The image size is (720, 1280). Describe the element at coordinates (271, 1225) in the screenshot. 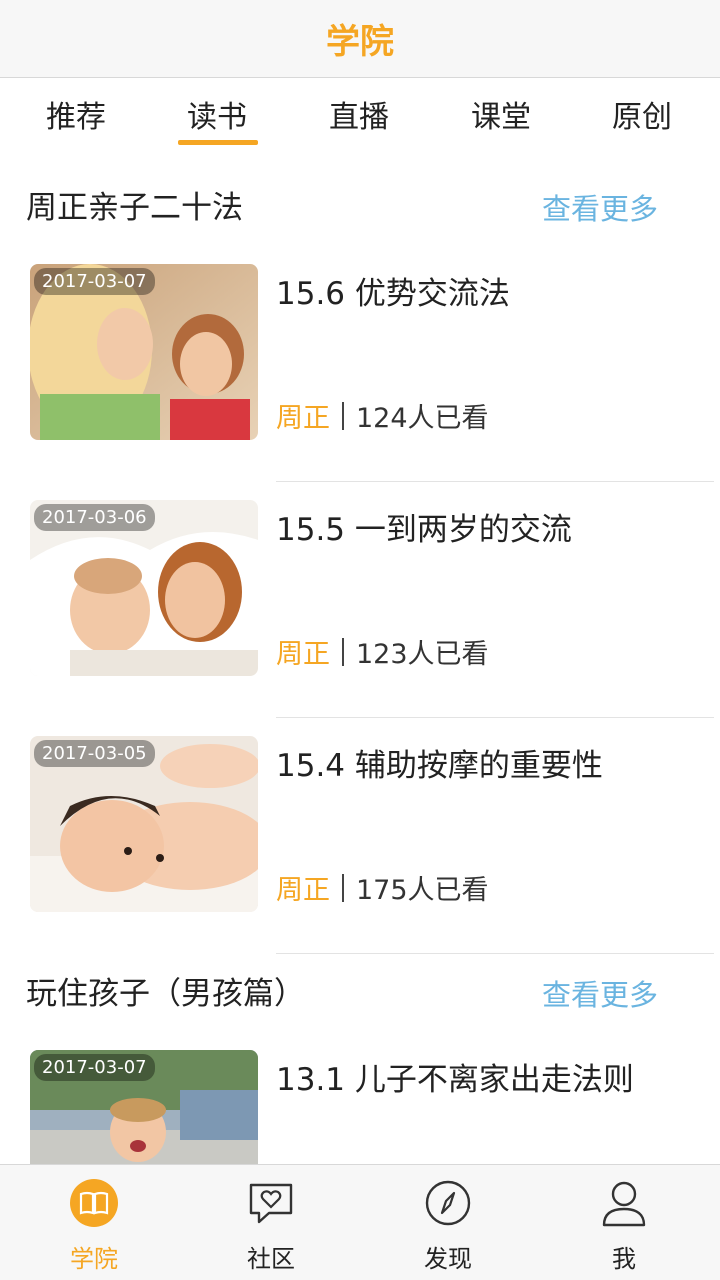

I see `bottom-tab-community: 社区` at that location.